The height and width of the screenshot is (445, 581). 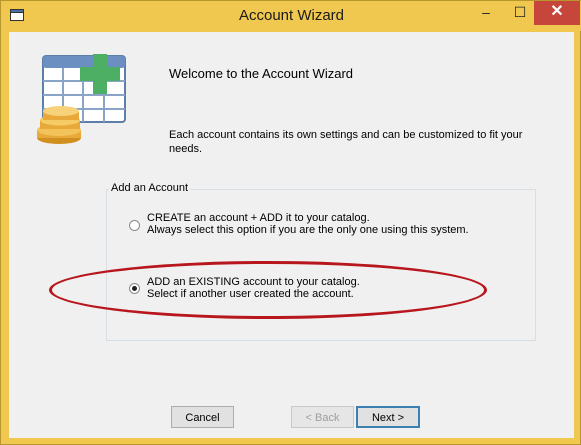 I want to click on minimize-button: –, so click(x=486, y=13).